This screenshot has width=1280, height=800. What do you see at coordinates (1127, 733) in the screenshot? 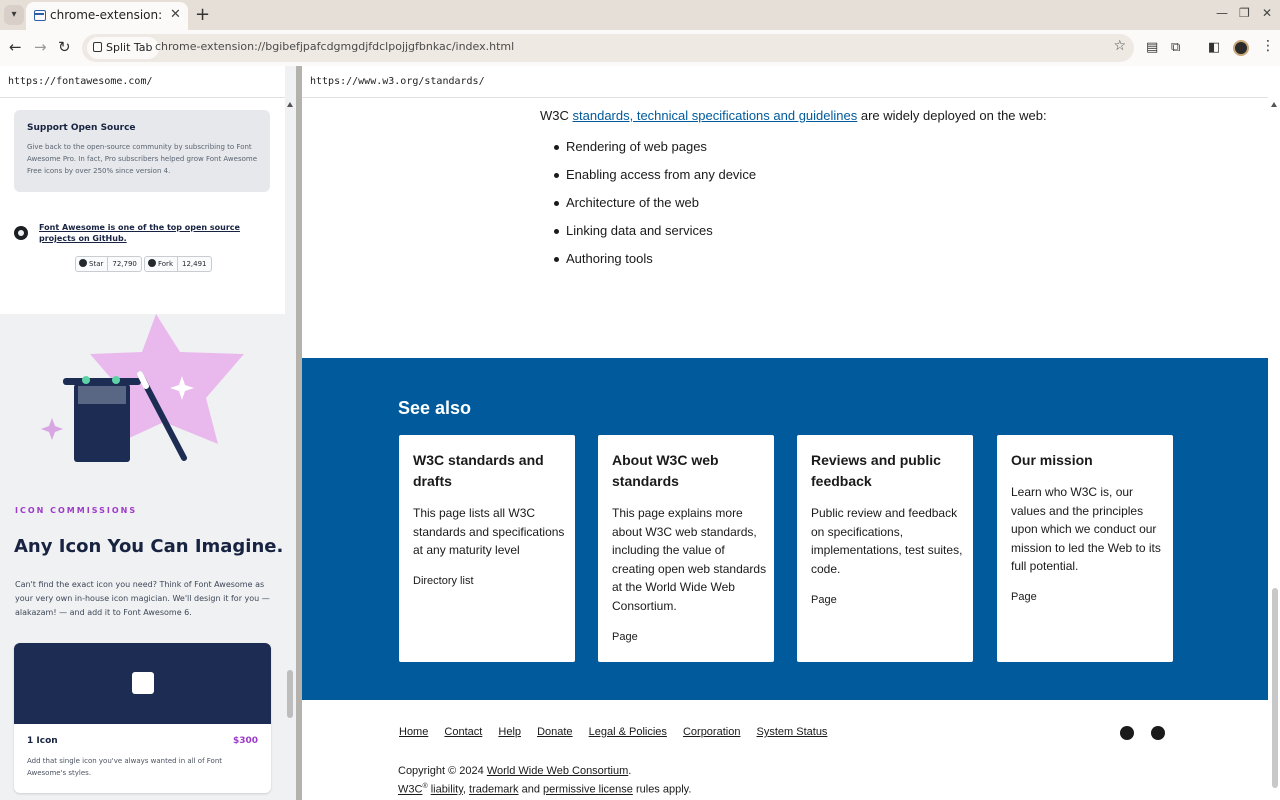
I see `mastodon-icon` at bounding box center [1127, 733].